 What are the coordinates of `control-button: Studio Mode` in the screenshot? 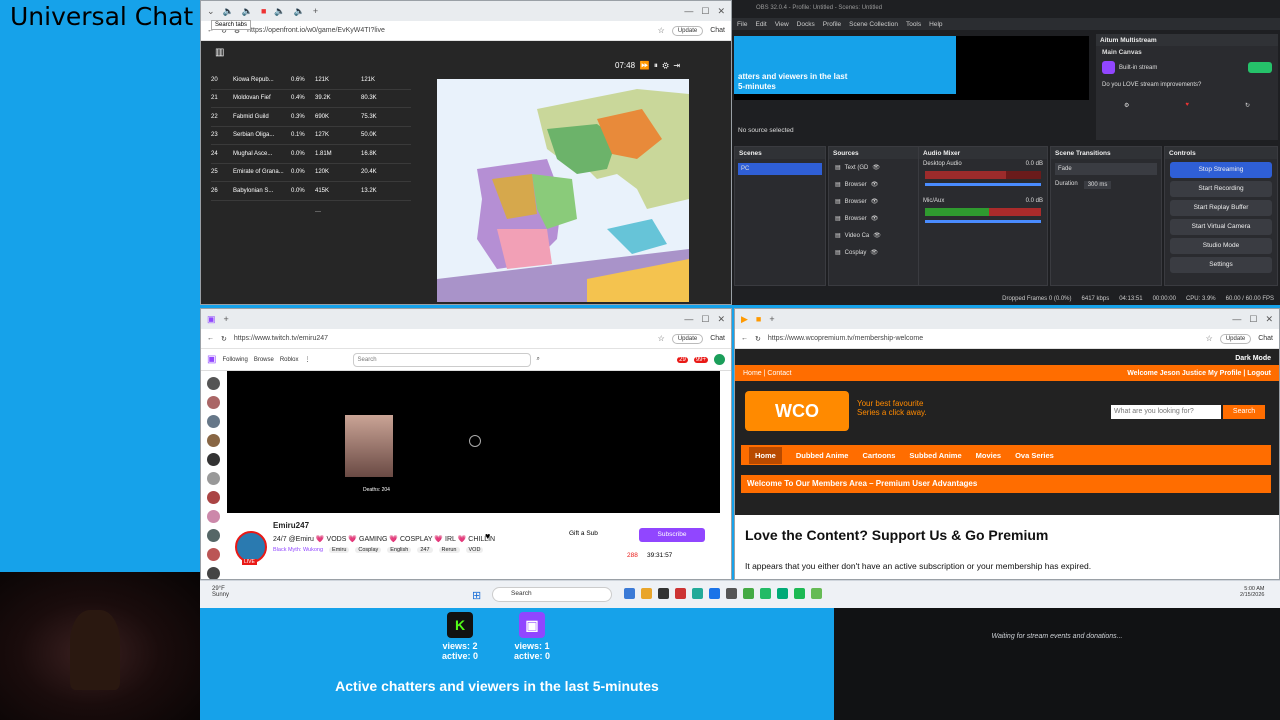 It's located at (1221, 246).